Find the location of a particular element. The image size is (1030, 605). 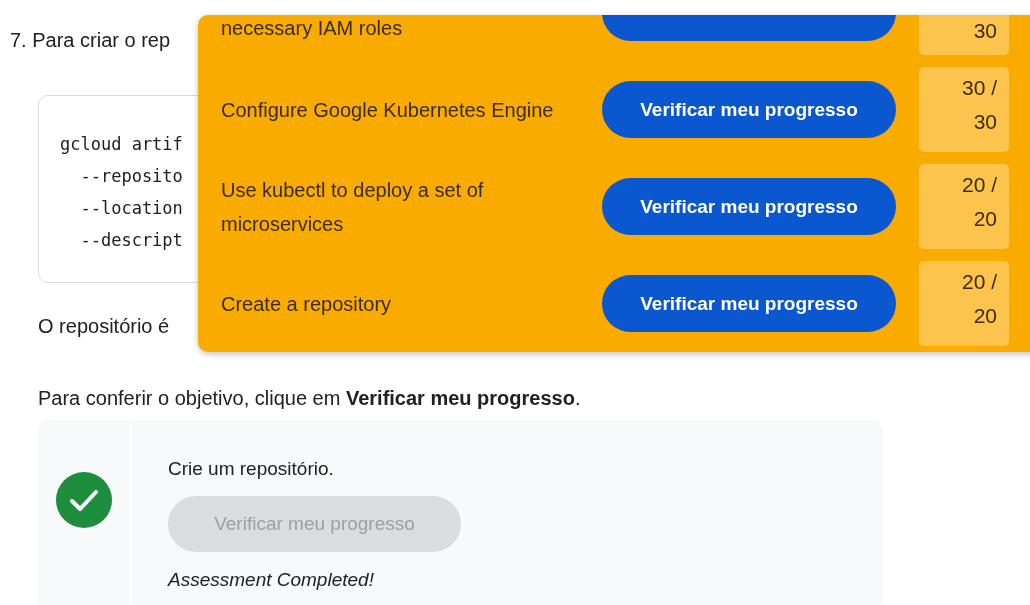

step-text: 7. Para criar o rep is located at coordinates (90, 40).